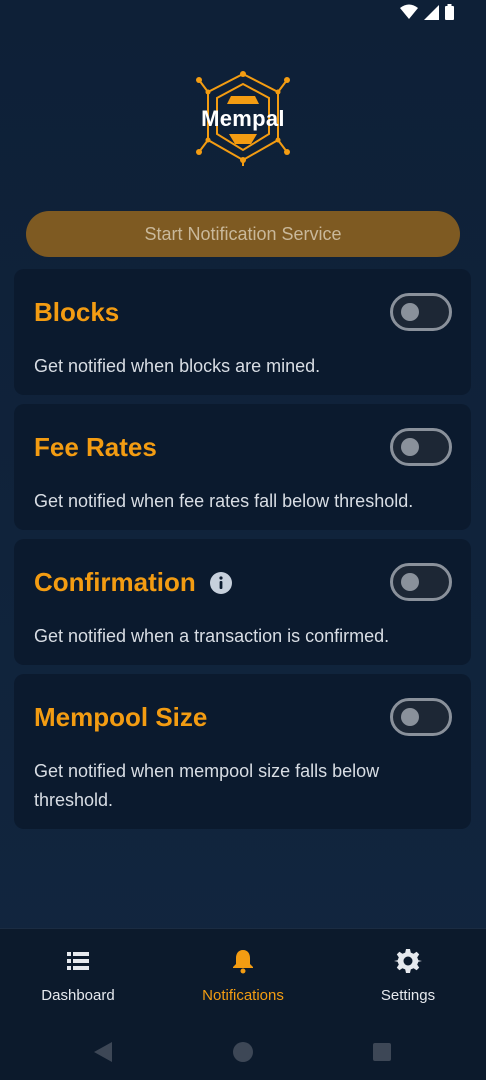 Image resolution: width=486 pixels, height=1080 pixels. I want to click on home-icon, so click(243, 1052).